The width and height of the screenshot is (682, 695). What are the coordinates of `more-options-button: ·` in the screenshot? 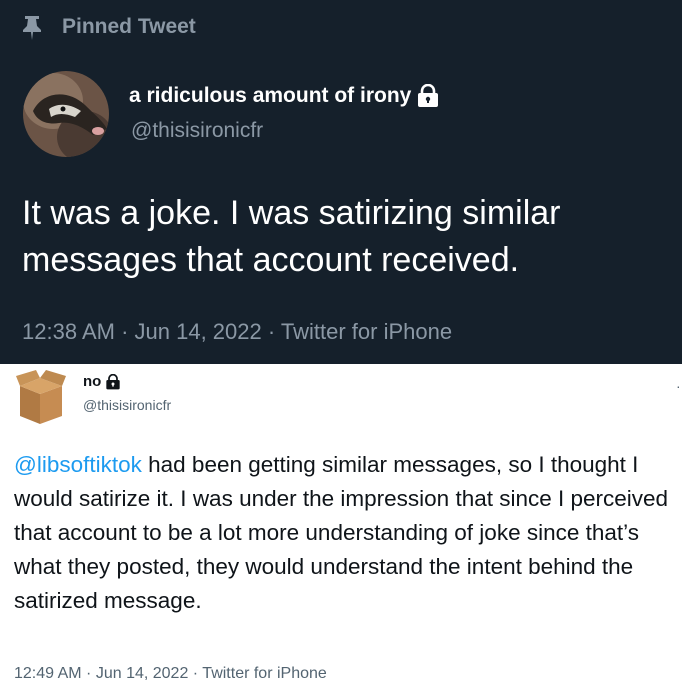 It's located at (678, 386).